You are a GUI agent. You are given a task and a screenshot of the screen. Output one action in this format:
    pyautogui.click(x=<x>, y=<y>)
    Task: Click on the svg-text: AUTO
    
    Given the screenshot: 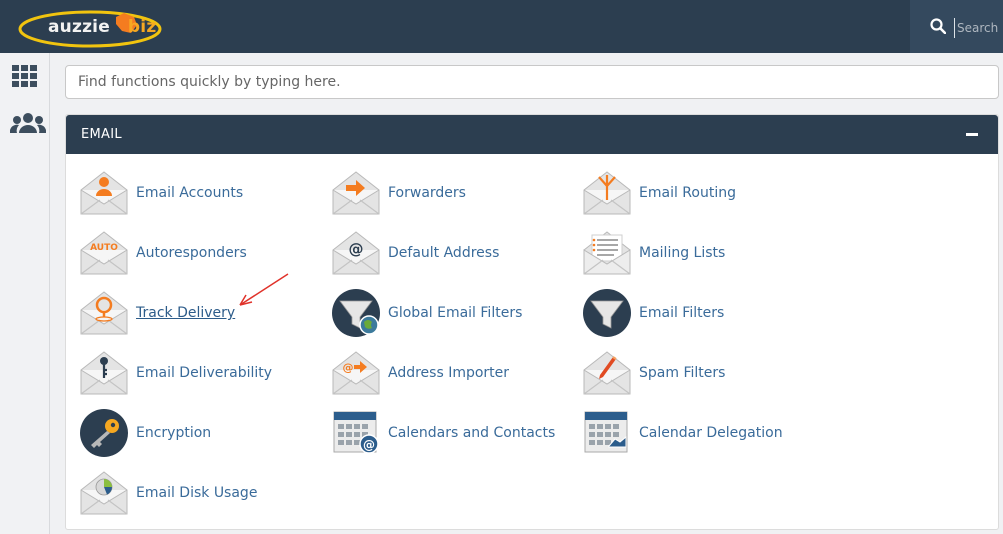 What is the action you would take?
    pyautogui.click(x=104, y=248)
    